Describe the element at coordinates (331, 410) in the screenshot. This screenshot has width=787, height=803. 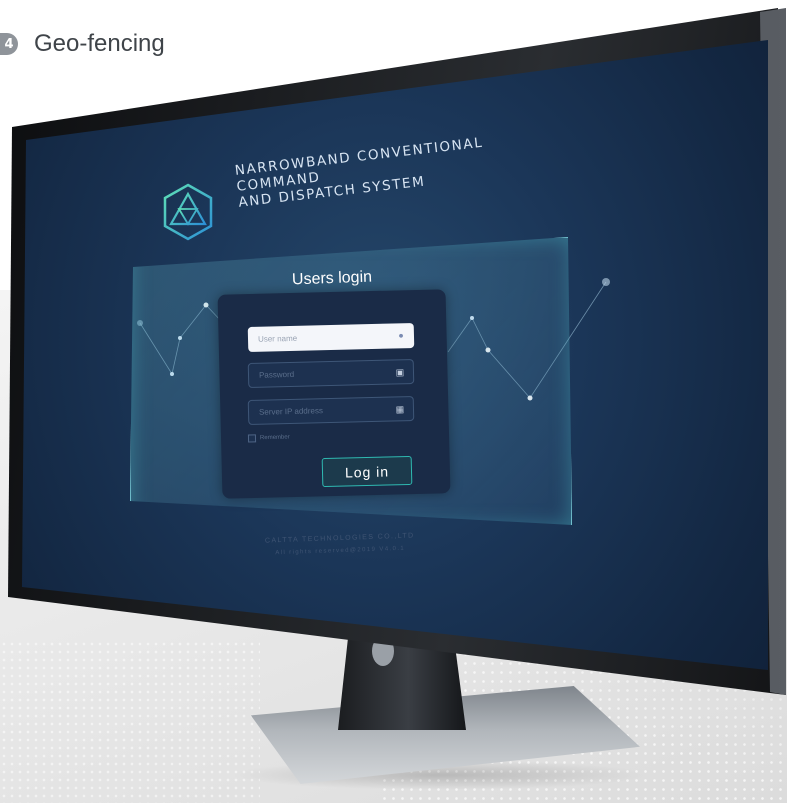
I see `server-ip-input: Server IP address ▦` at that location.